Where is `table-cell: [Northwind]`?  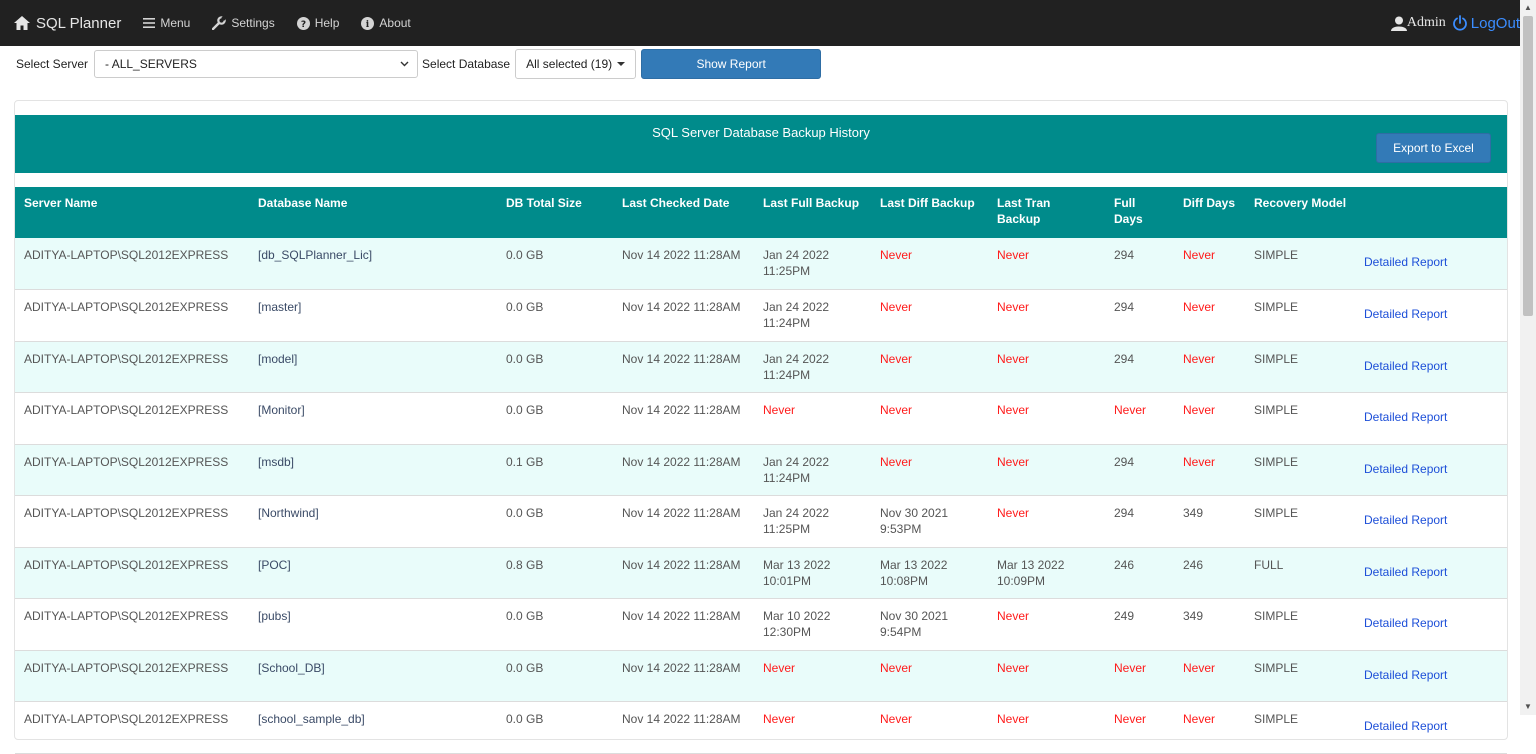
table-cell: [Northwind] is located at coordinates (288, 513).